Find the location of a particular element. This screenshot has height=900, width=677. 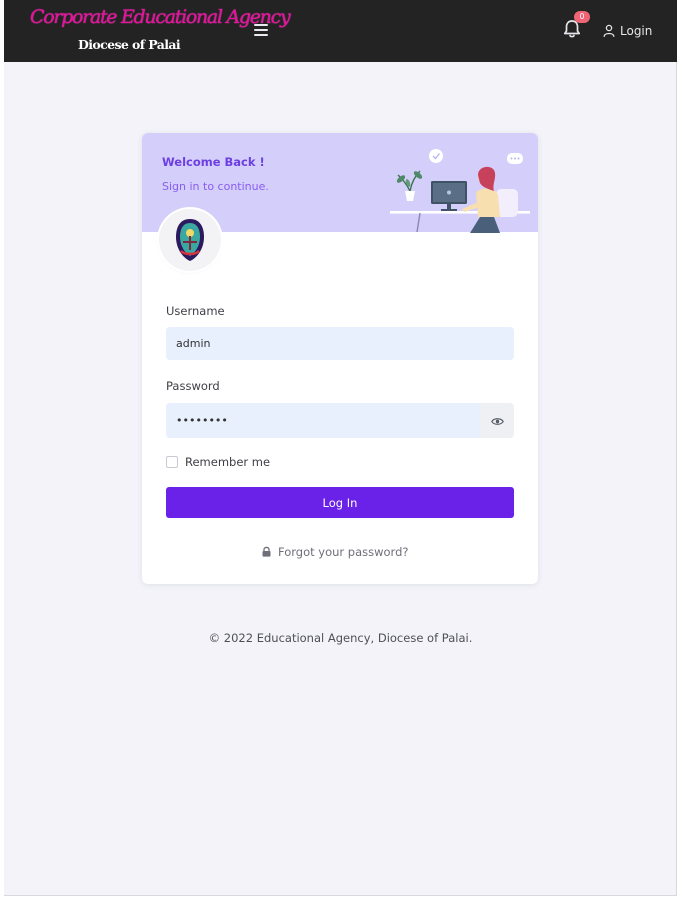

remember-me-checkbox: Remember me is located at coordinates (218, 462).